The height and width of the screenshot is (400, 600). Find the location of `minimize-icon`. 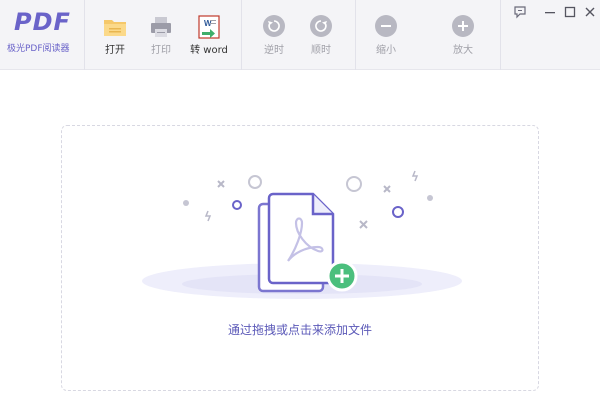

minimize-icon is located at coordinates (550, 12).